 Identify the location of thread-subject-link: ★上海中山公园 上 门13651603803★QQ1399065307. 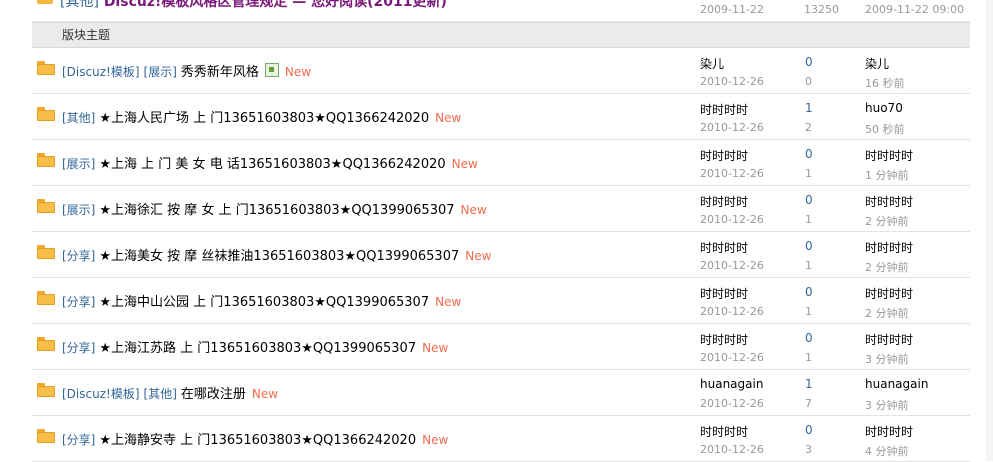
(264, 302).